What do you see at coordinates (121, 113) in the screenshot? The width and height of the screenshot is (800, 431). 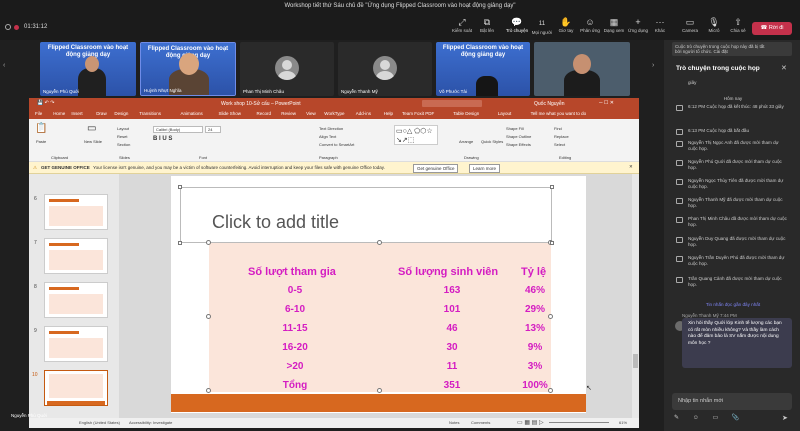 I see `ppt-tab: Design` at bounding box center [121, 113].